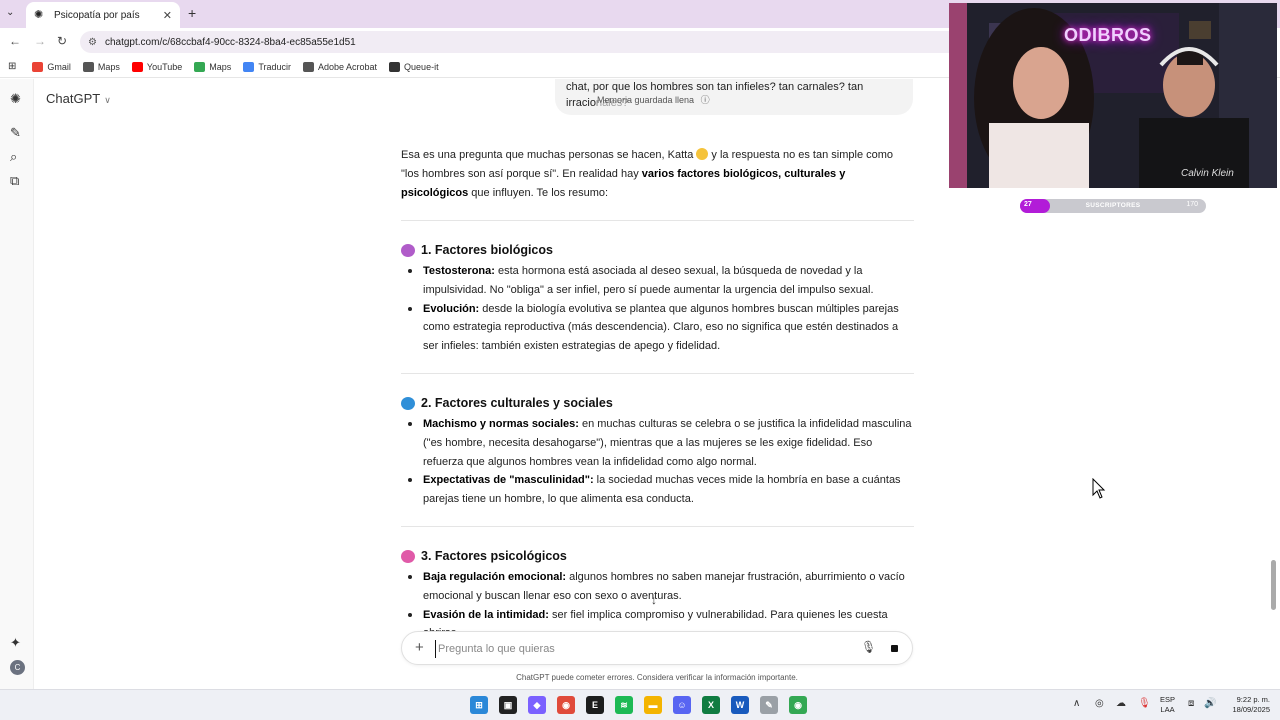 This screenshot has height=720, width=1280. What do you see at coordinates (1273, 585) in the screenshot?
I see `page-scrollbar` at bounding box center [1273, 585].